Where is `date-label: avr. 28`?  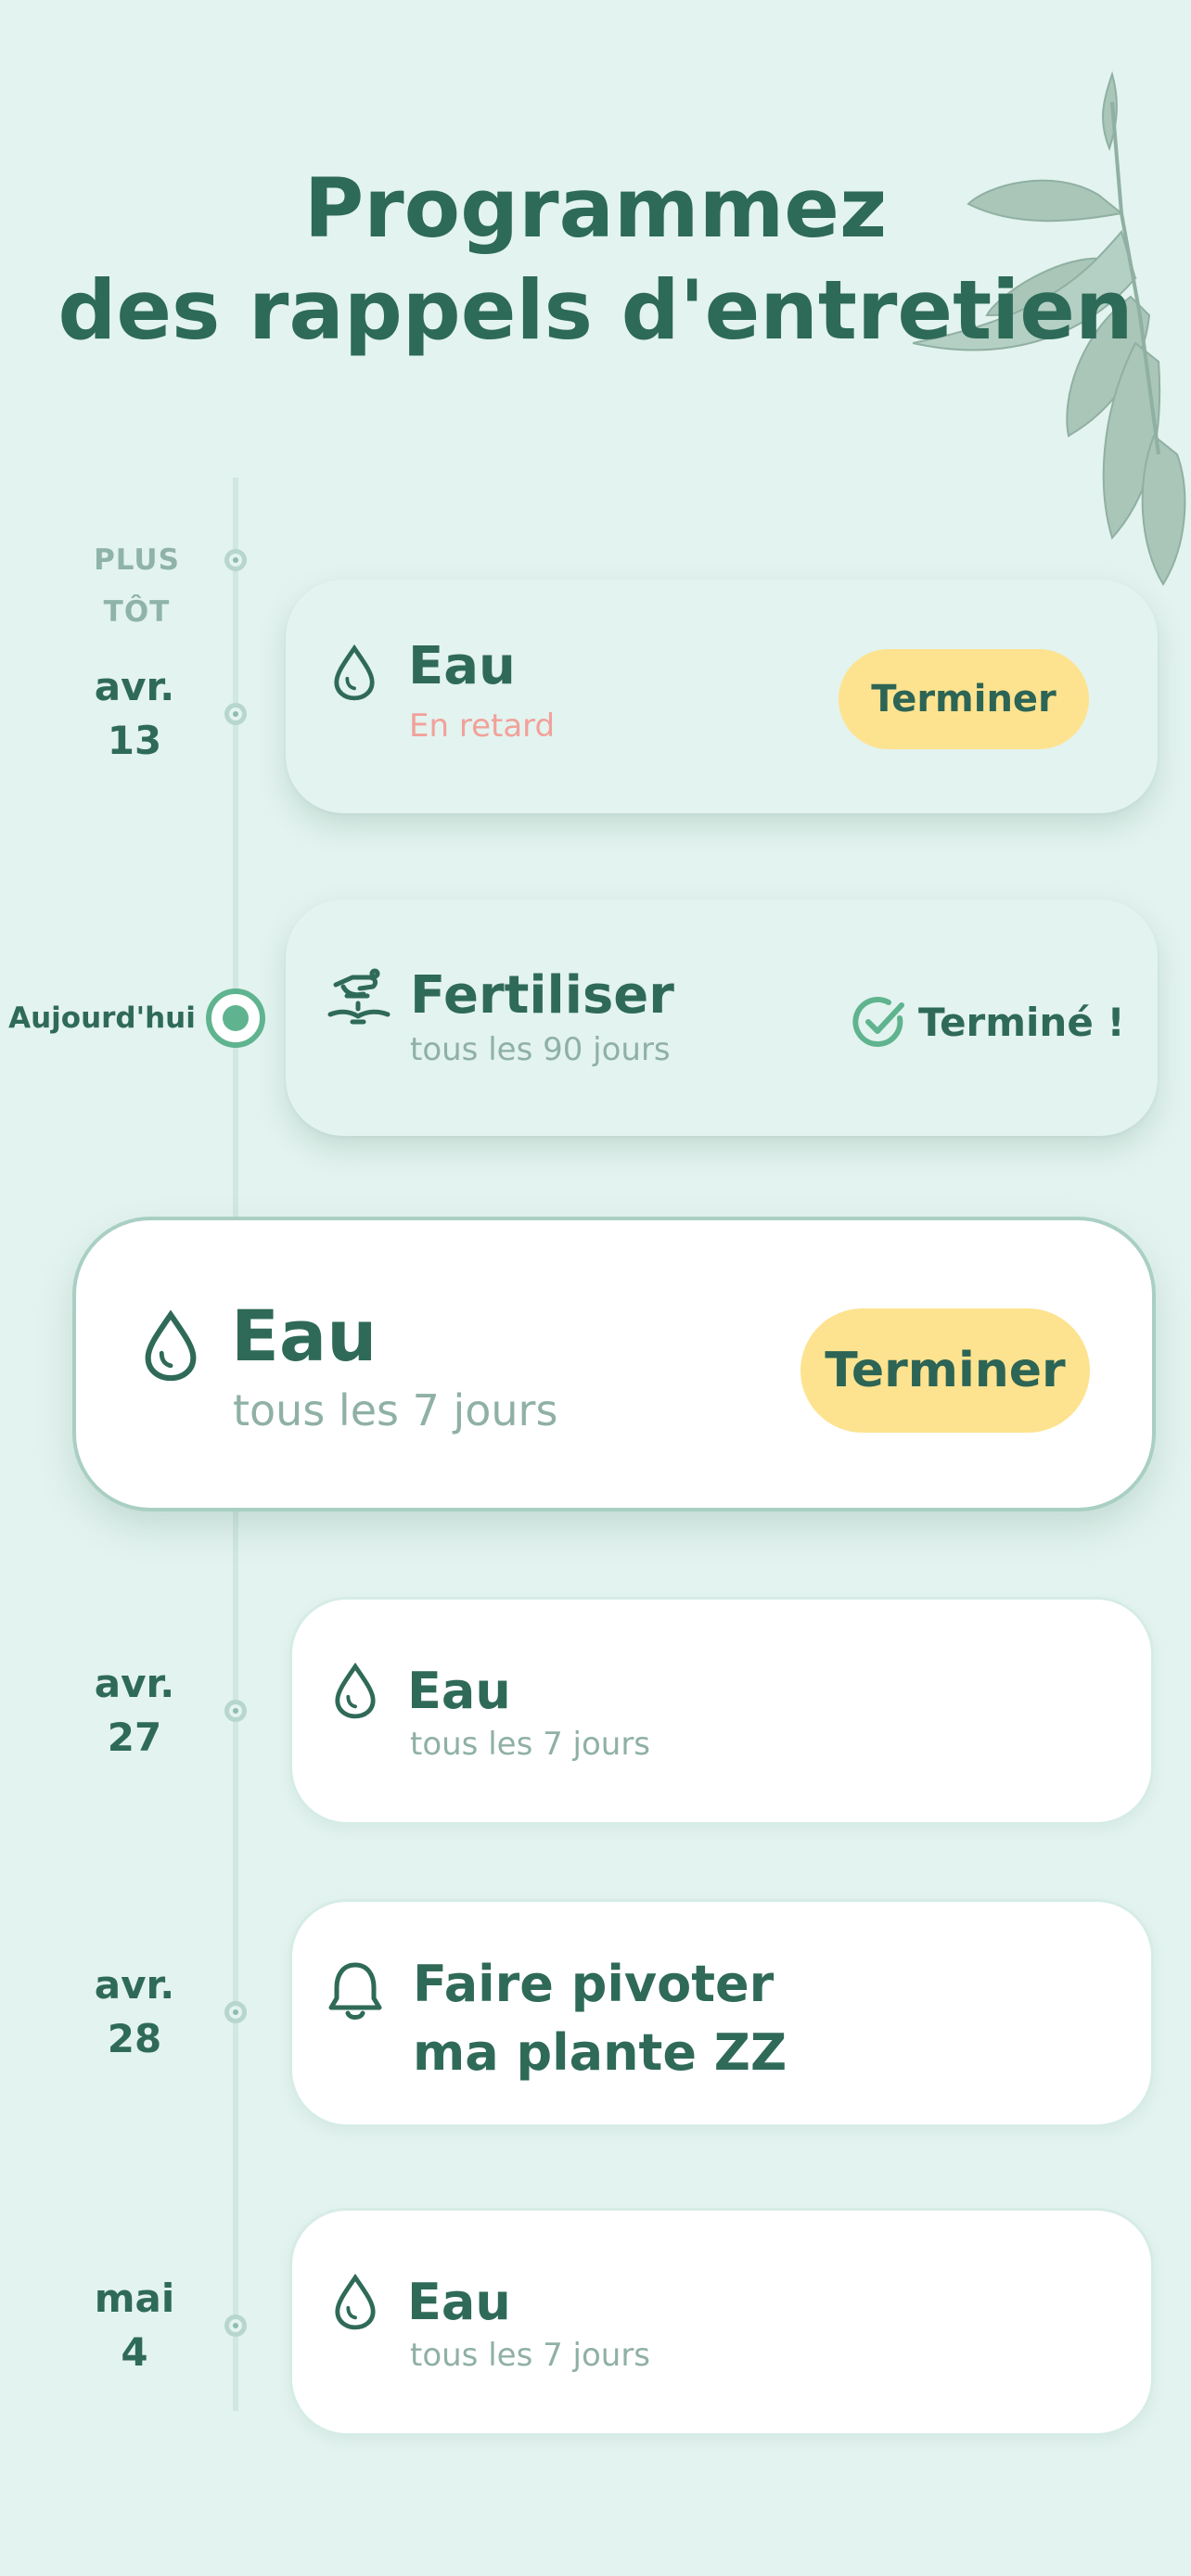
date-label: avr. 28 is located at coordinates (134, 2012).